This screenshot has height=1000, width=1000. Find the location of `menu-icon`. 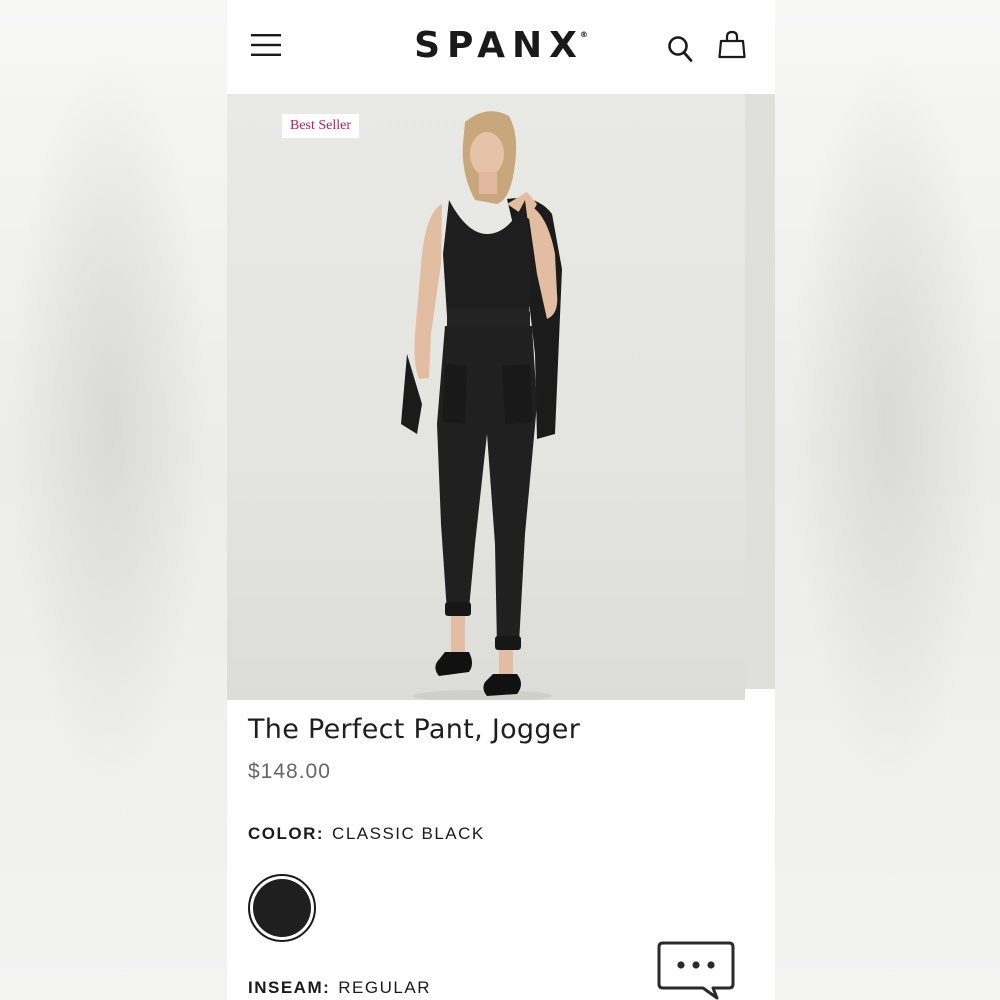

menu-icon is located at coordinates (266, 45).